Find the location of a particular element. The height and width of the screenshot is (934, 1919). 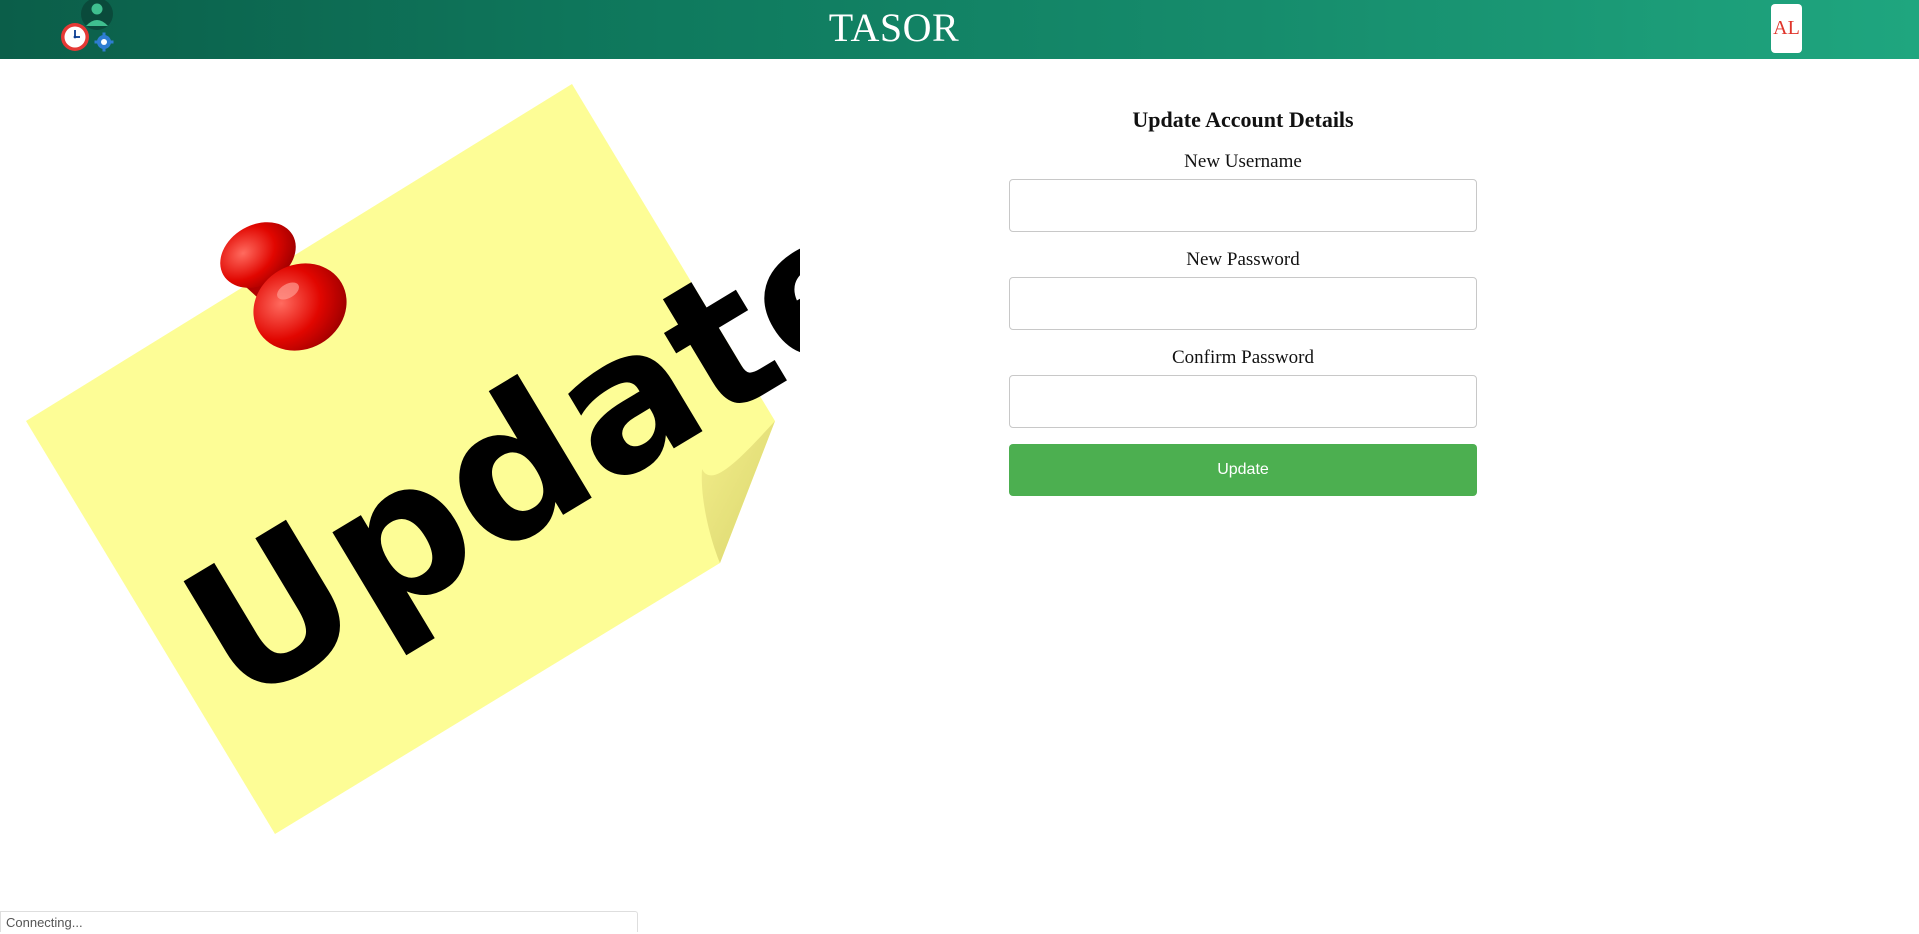

app-header: TASOR AL is located at coordinates (959, 29).